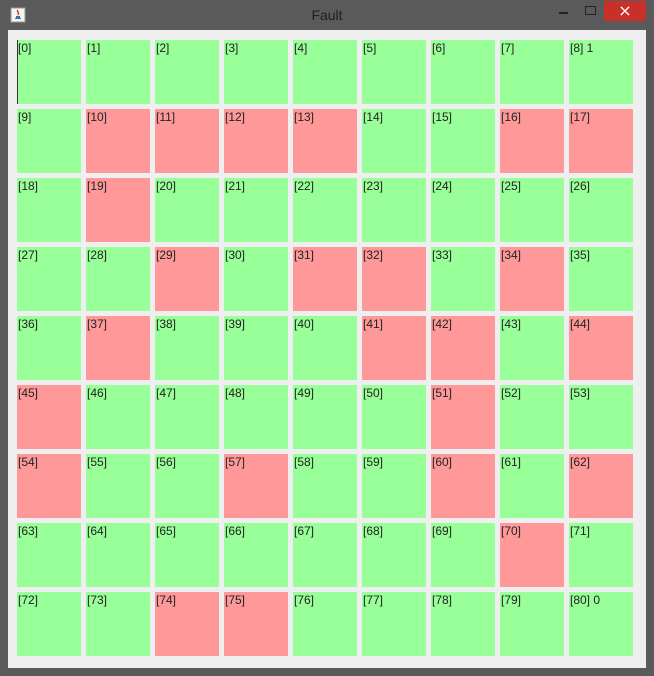 The height and width of the screenshot is (676, 654). What do you see at coordinates (118, 210) in the screenshot?
I see `grid-cell: [19]` at bounding box center [118, 210].